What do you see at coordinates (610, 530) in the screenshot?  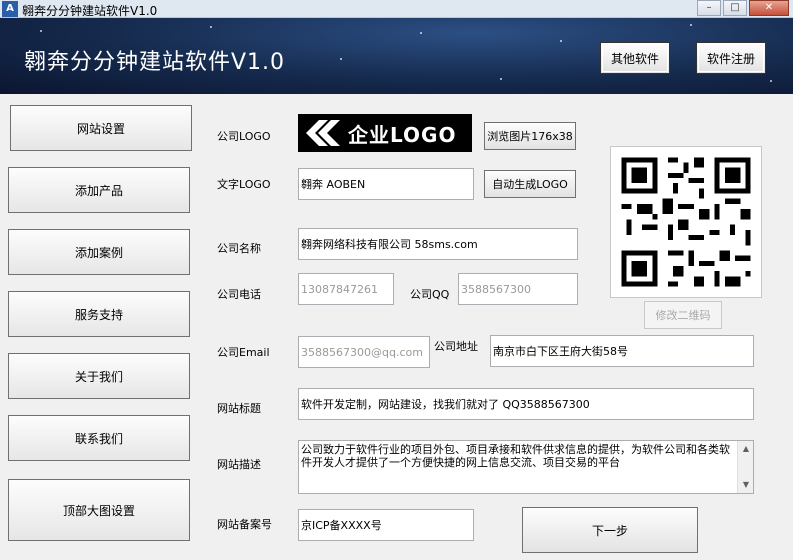 I see `next-step-button: 下一步` at bounding box center [610, 530].